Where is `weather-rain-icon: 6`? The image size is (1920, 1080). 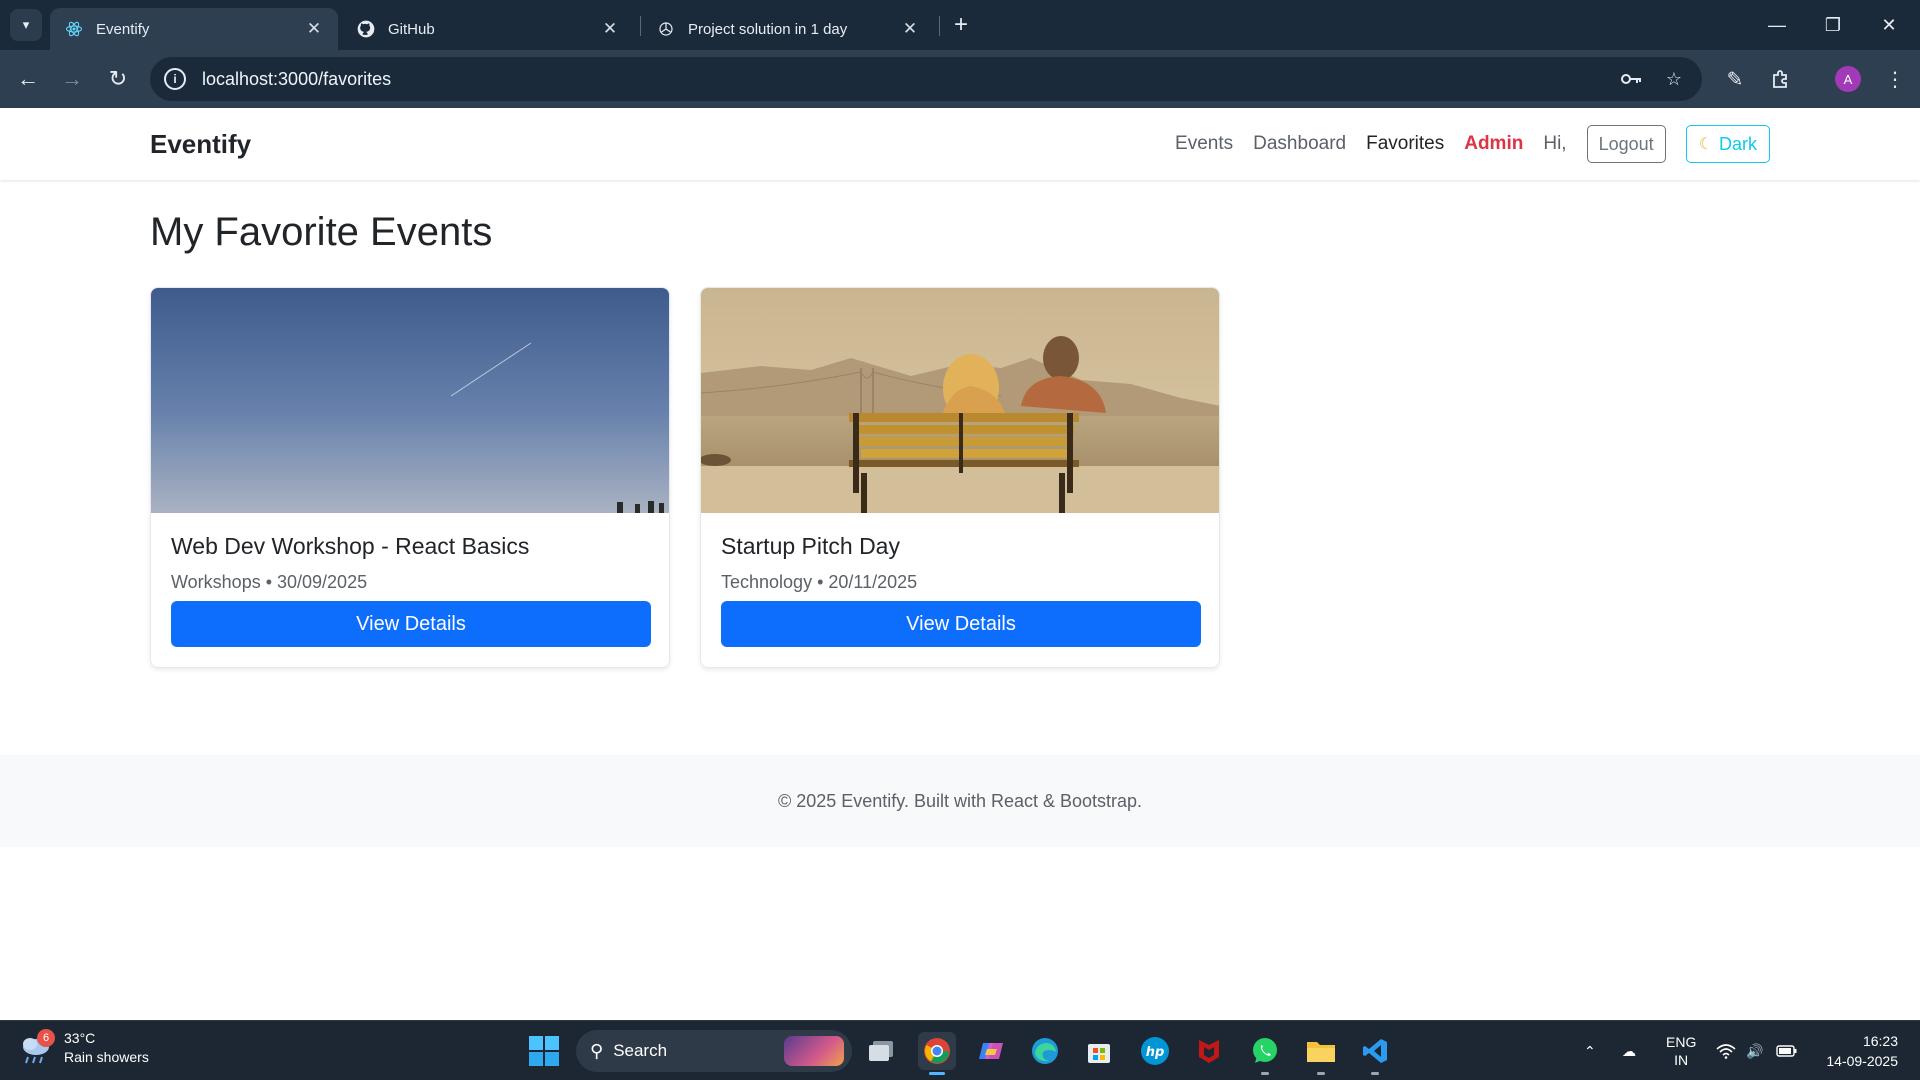 weather-rain-icon: 6 is located at coordinates (37, 1047).